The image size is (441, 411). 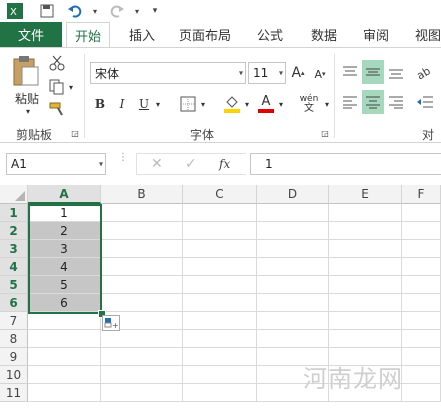 I want to click on cell-f1, so click(x=421, y=213).